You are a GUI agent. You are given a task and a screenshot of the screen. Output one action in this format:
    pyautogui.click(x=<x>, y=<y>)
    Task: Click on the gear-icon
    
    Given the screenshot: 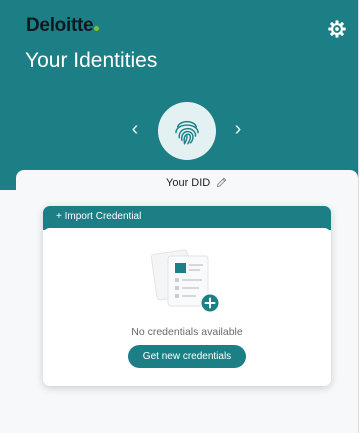 What is the action you would take?
    pyautogui.click(x=337, y=29)
    